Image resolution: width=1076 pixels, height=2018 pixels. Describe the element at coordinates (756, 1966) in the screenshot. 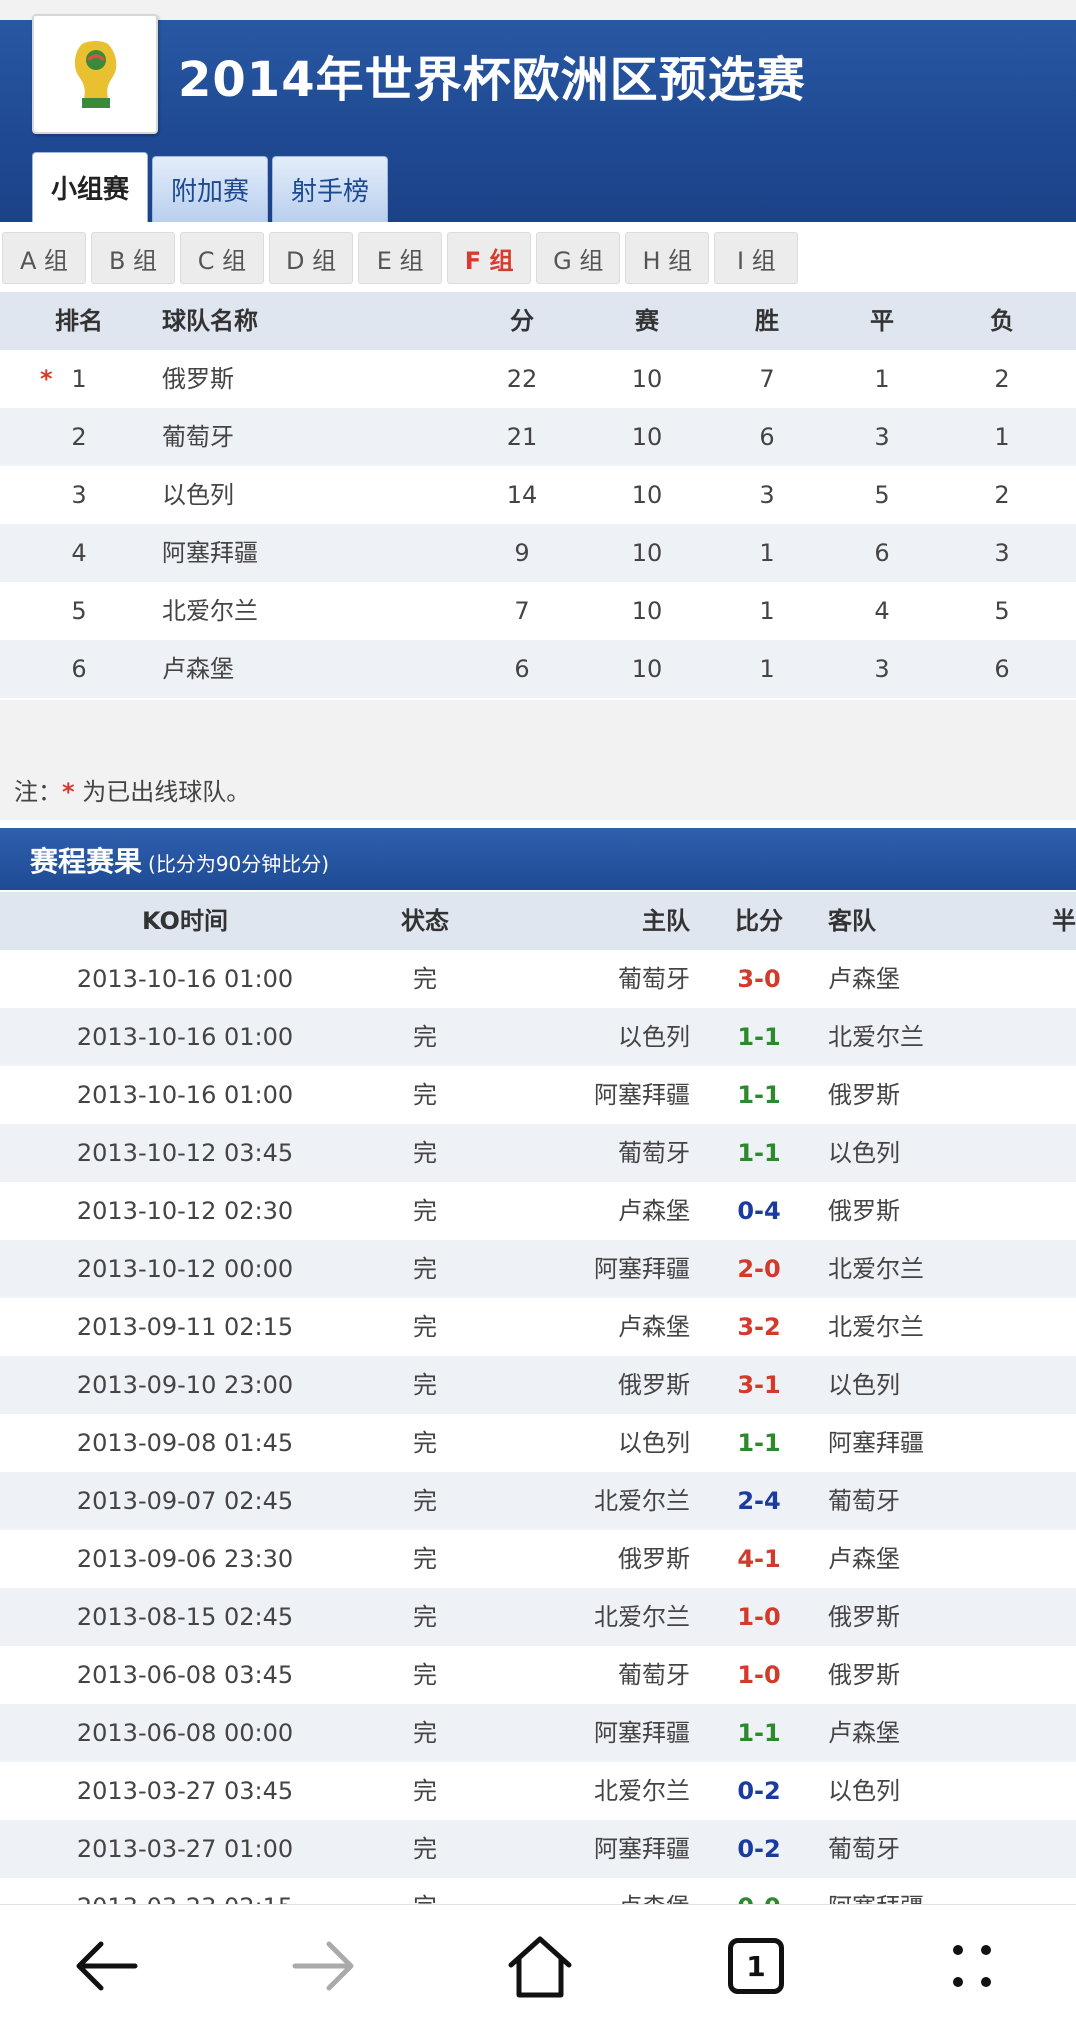

I see `tabs-button: 1` at that location.